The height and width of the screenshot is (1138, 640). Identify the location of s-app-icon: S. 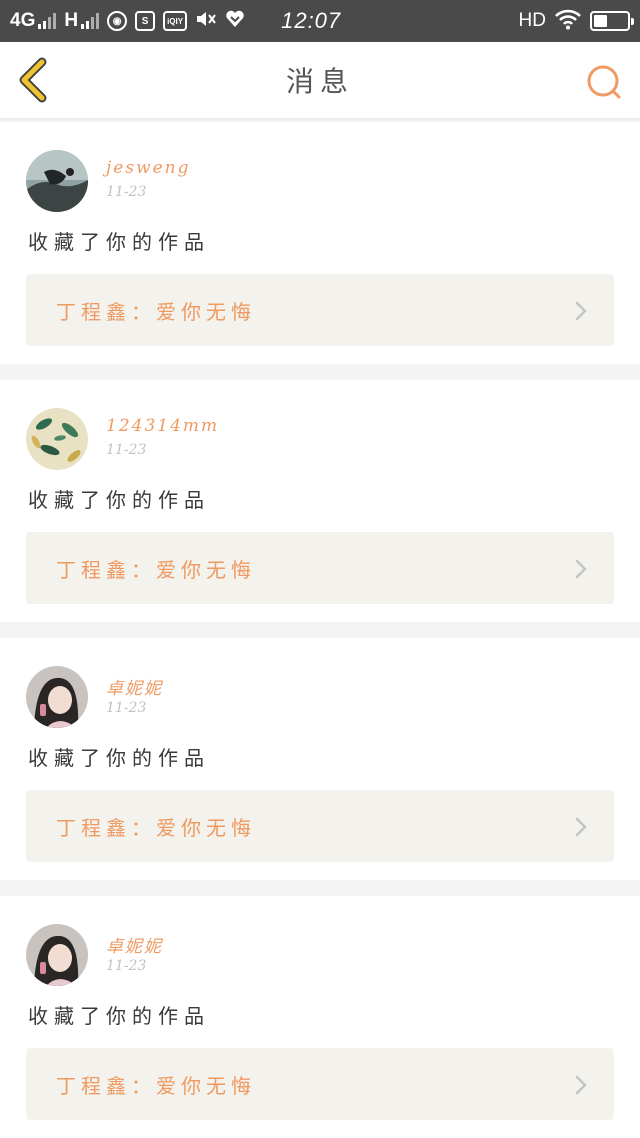
(145, 21).